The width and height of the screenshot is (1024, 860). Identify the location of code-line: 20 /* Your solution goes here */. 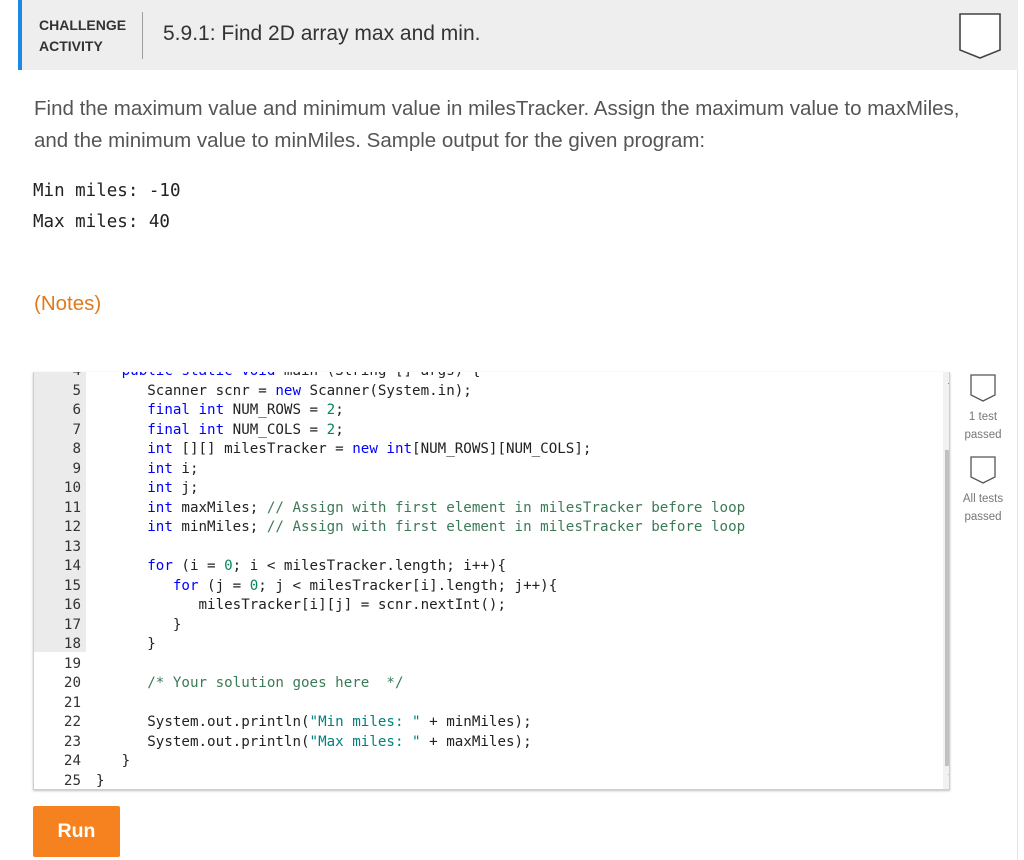
(489, 684).